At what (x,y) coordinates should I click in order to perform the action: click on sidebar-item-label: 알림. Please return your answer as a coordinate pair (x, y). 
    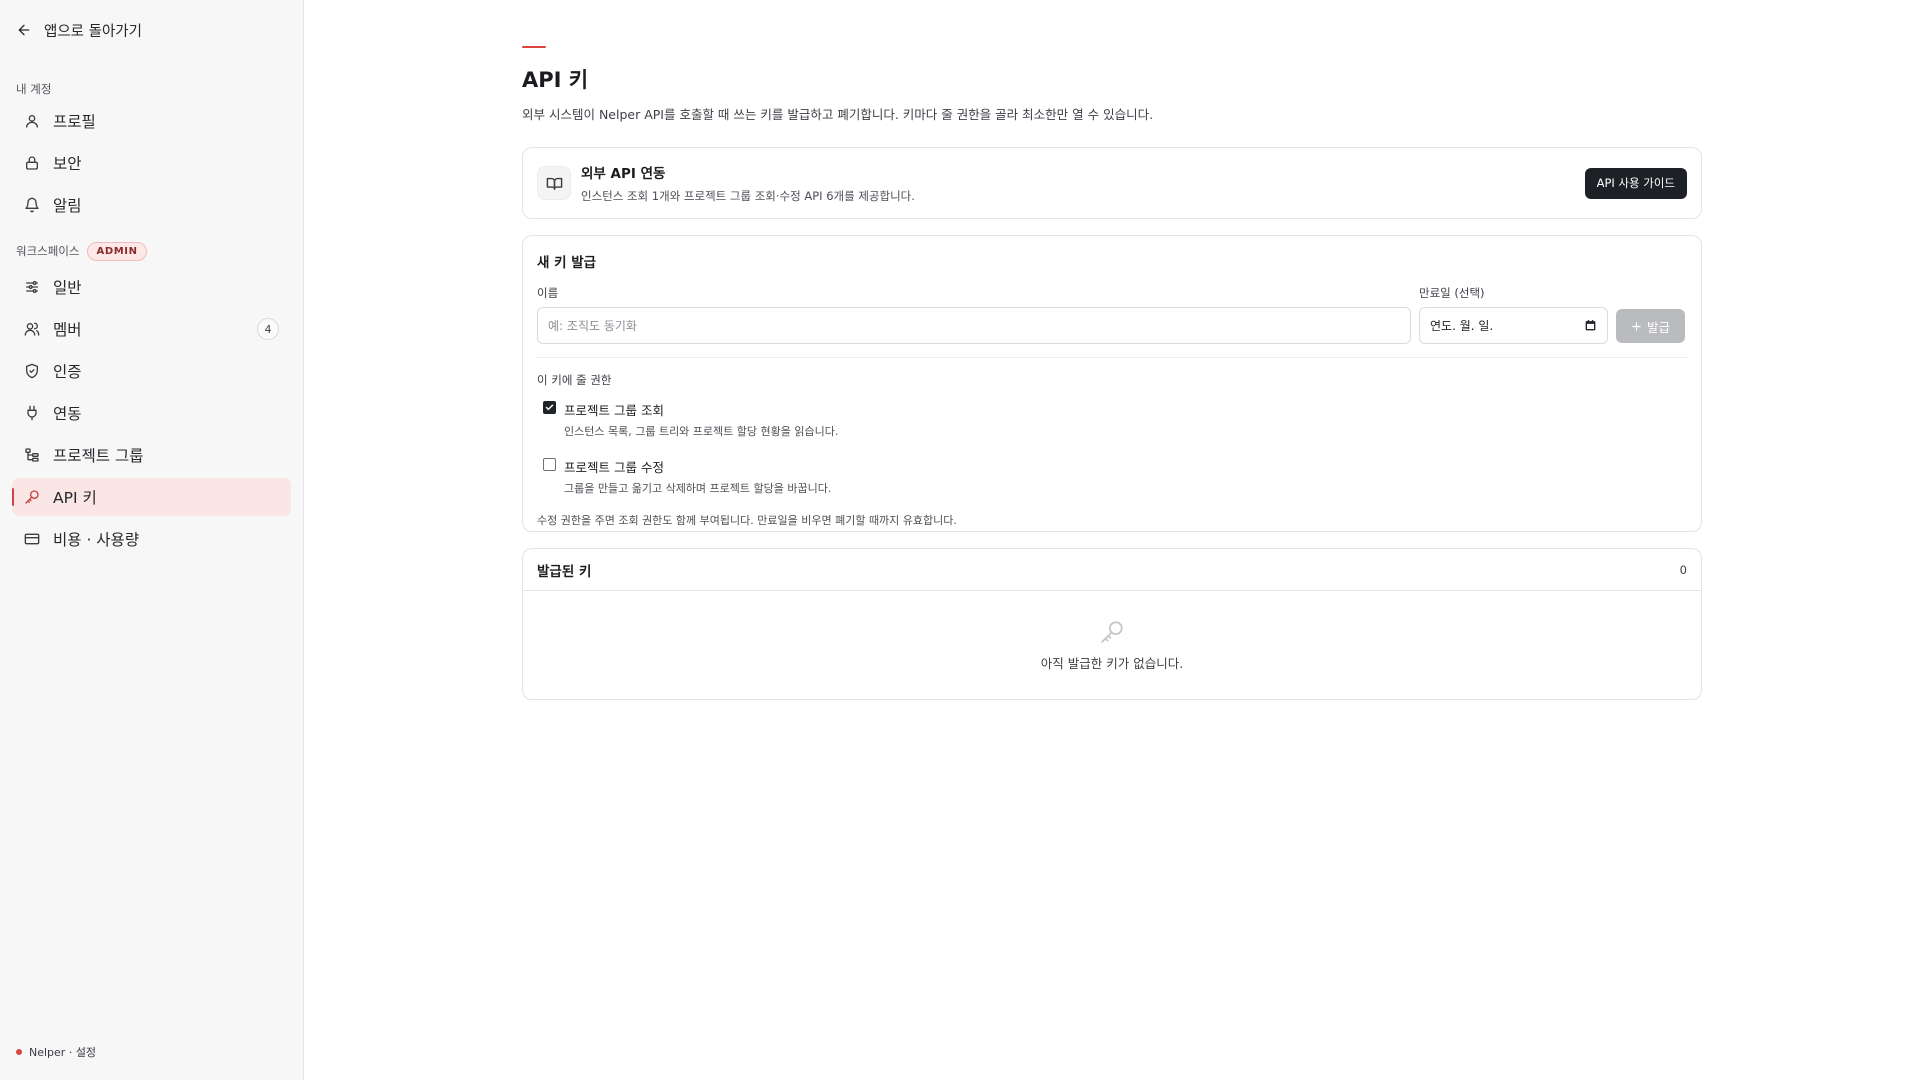
    Looking at the image, I should click on (67, 206).